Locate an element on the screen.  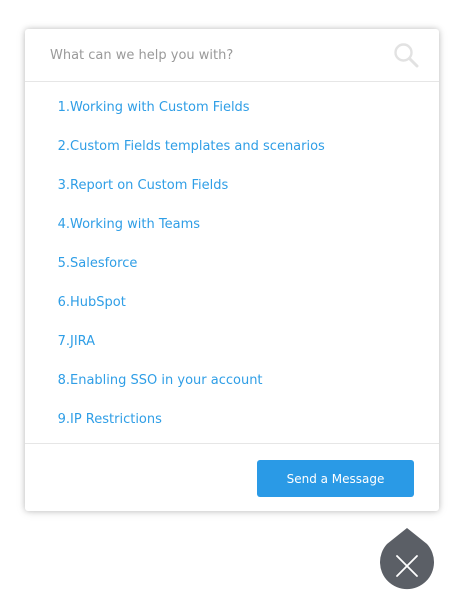
item-link: Custom Fields templates and scenarios is located at coordinates (197, 146).